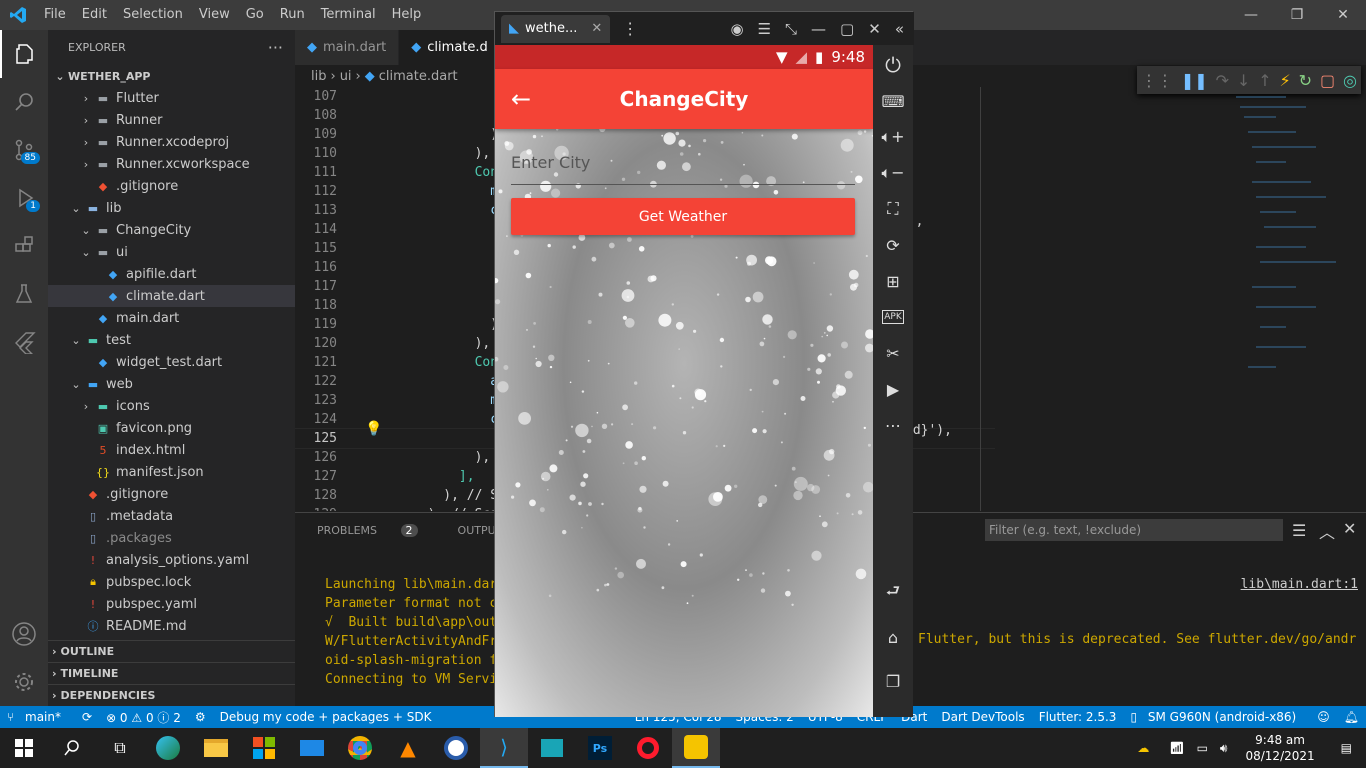 The height and width of the screenshot is (768, 1366). What do you see at coordinates (847, 29) in the screenshot?
I see `maximize-icon: ▢` at bounding box center [847, 29].